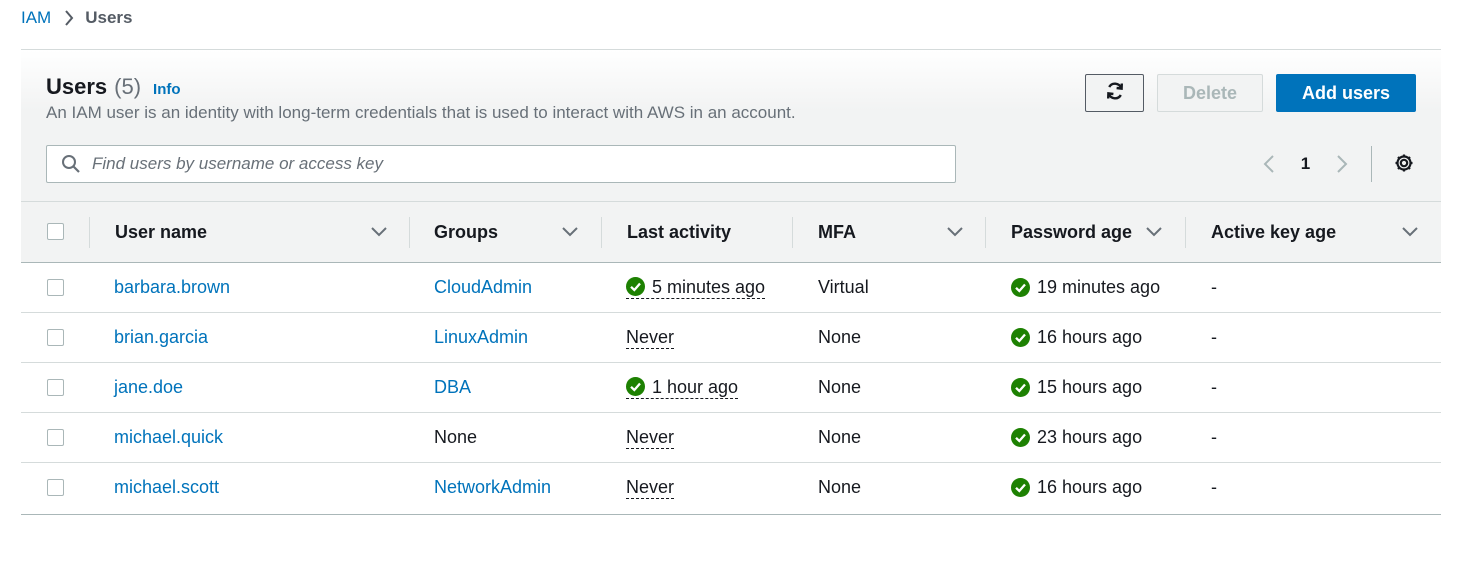  I want to click on column-header-user-name: User name, so click(161, 232).